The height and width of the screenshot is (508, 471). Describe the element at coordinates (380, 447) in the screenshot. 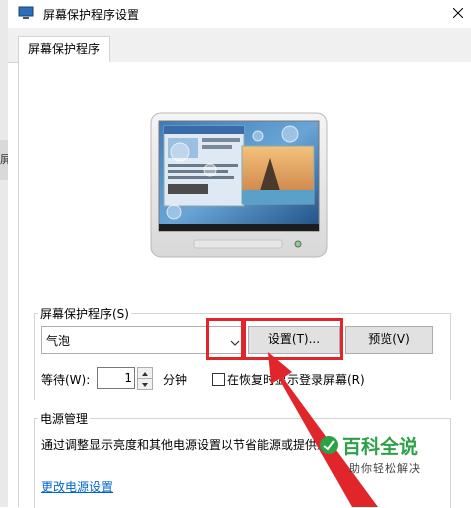

I see `watermark-title: 百科全说` at that location.